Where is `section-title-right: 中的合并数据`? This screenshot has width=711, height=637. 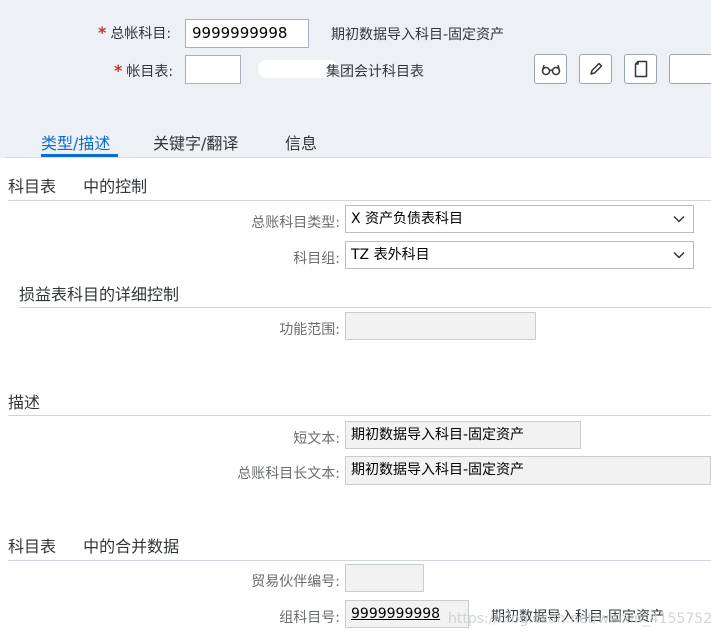 section-title-right: 中的合并数据 is located at coordinates (131, 546).